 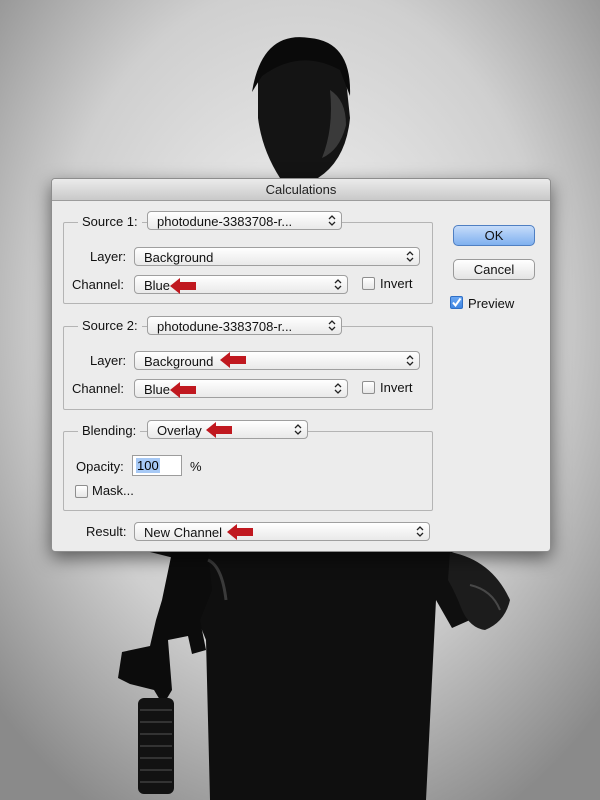 What do you see at coordinates (241, 388) in the screenshot?
I see `source2-channel-select: Blue` at bounding box center [241, 388].